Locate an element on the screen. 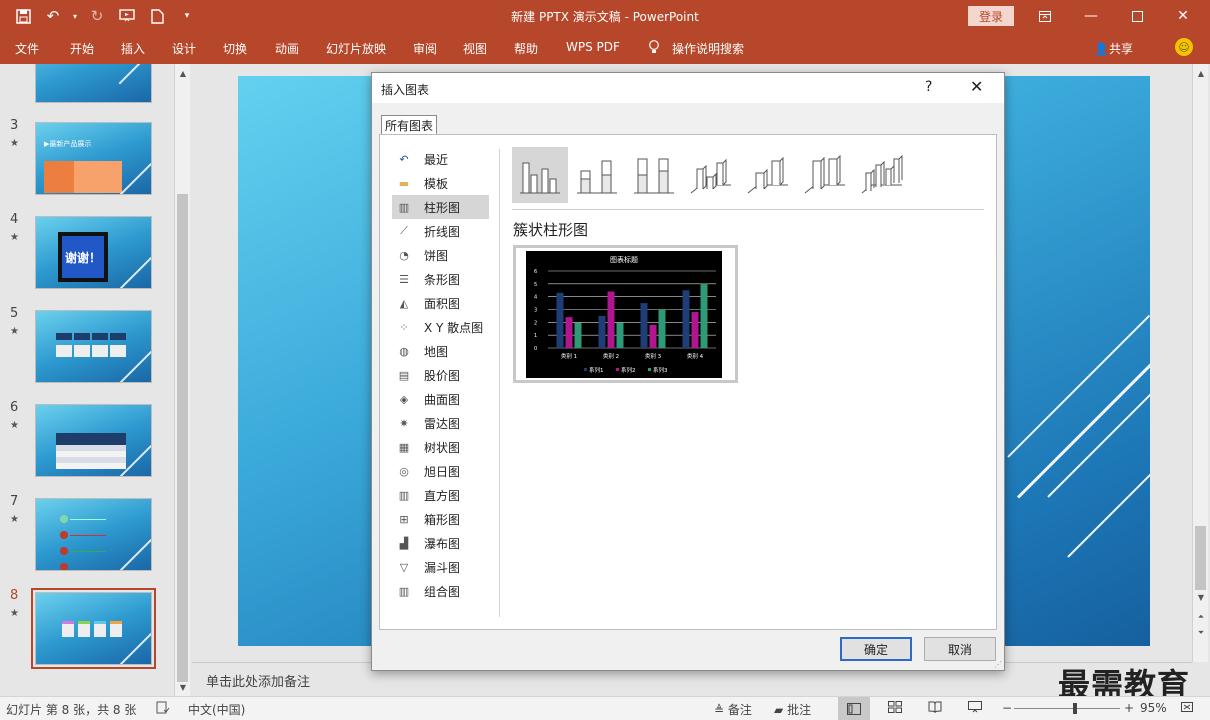  tab-view: 视图 is located at coordinates (475, 48).